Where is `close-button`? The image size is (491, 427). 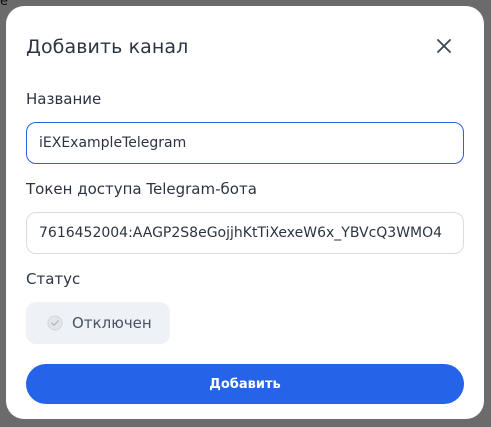 close-button is located at coordinates (444, 46).